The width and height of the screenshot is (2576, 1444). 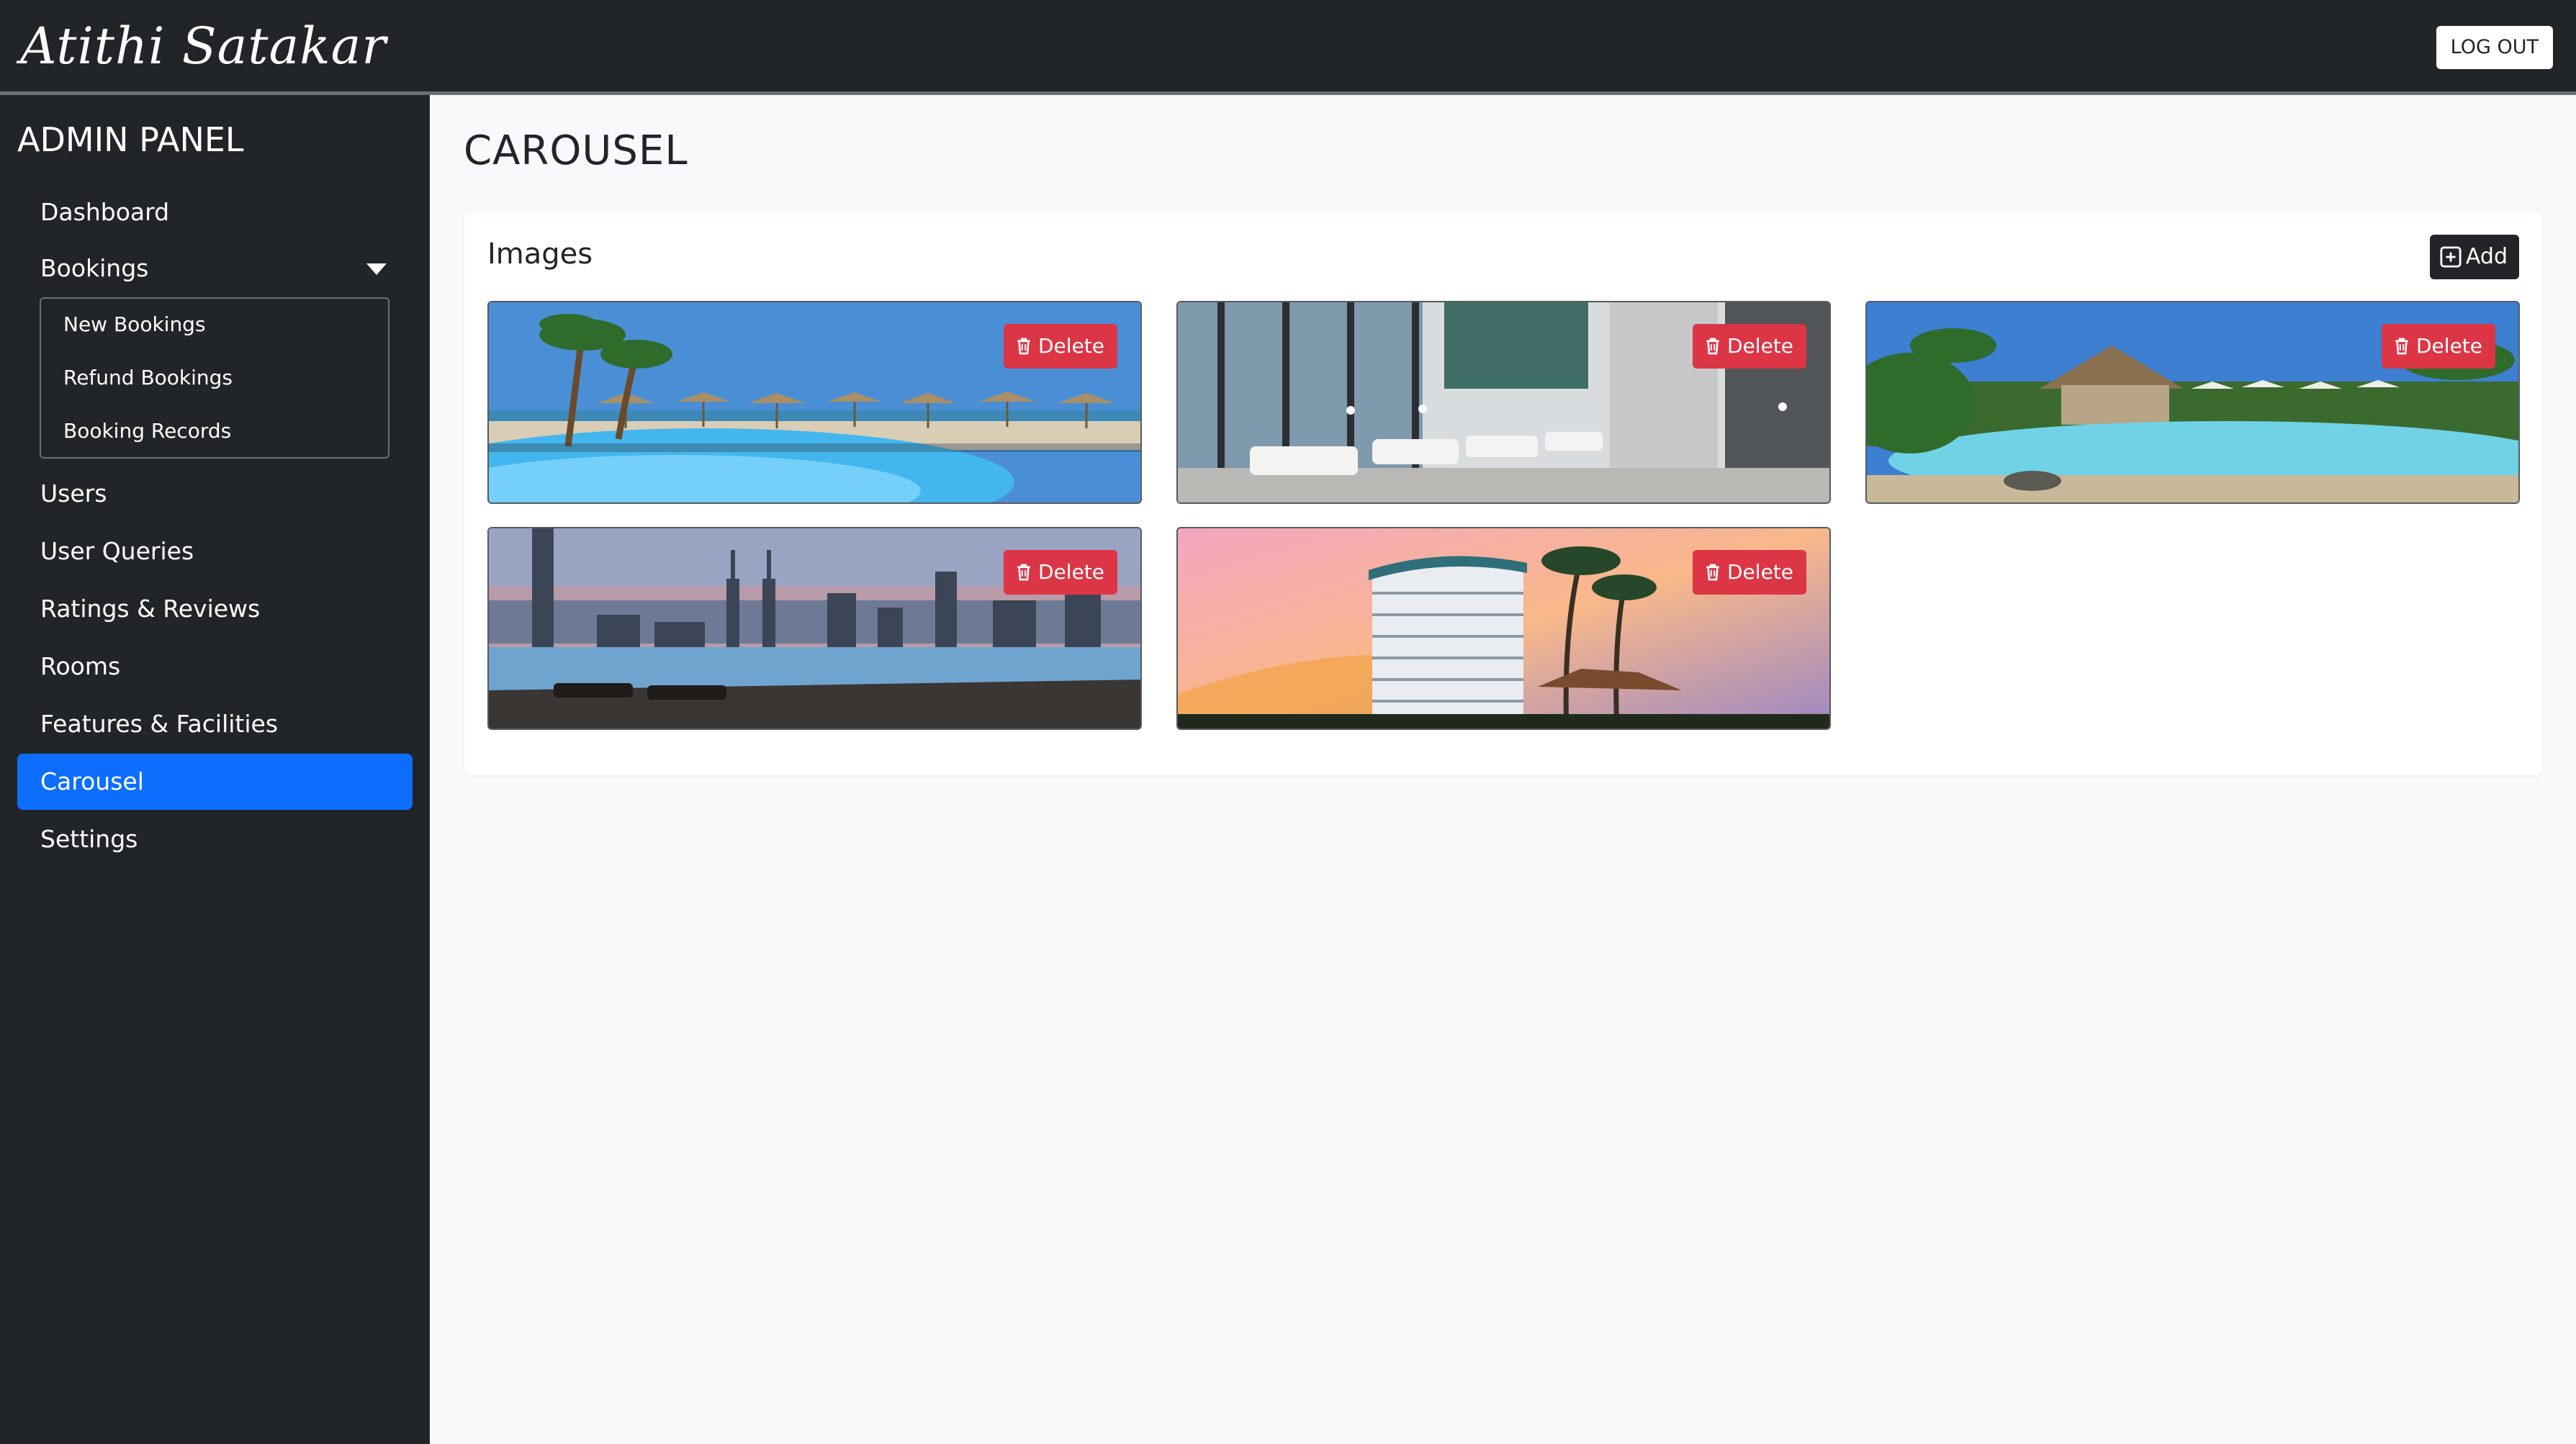 I want to click on submenu-item-refund-bookings: Refund Bookings, so click(x=148, y=378).